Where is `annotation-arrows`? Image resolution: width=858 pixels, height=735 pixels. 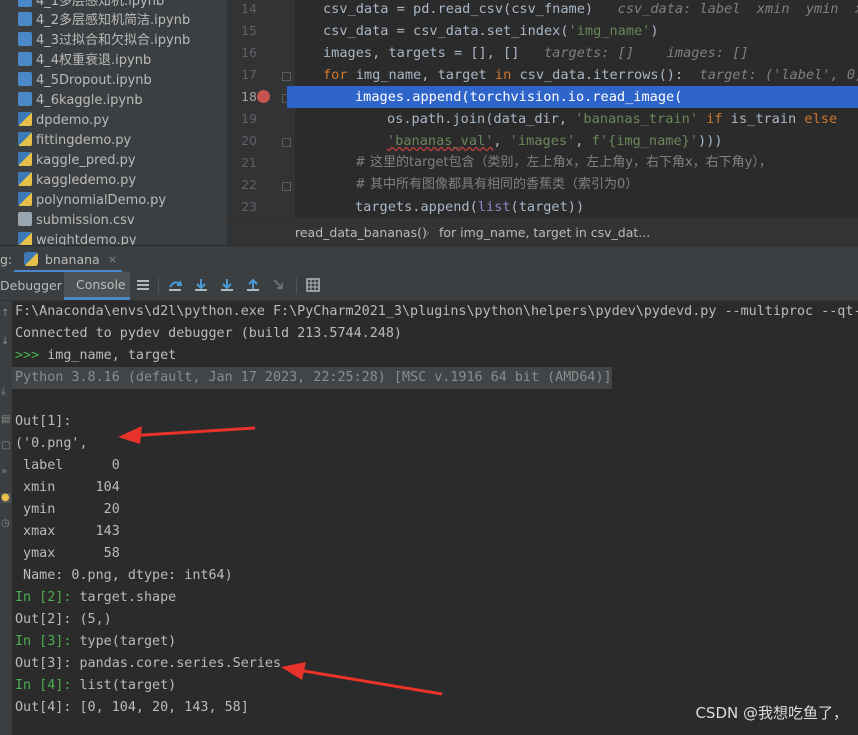 annotation-arrows is located at coordinates (280, 561).